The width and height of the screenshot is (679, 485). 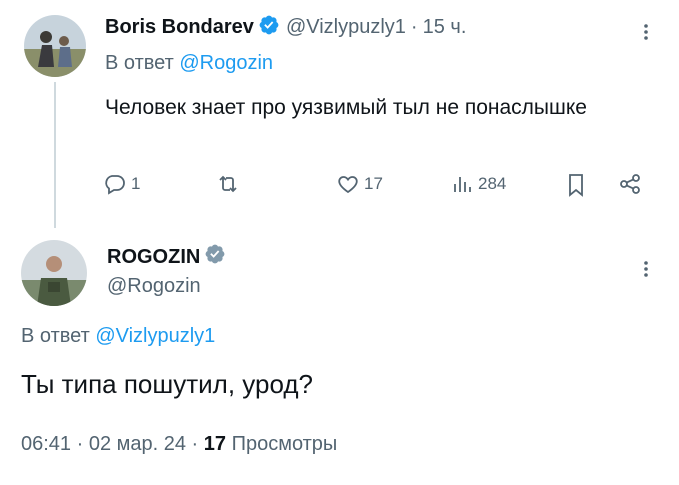 I want to click on share-button, so click(x=630, y=184).